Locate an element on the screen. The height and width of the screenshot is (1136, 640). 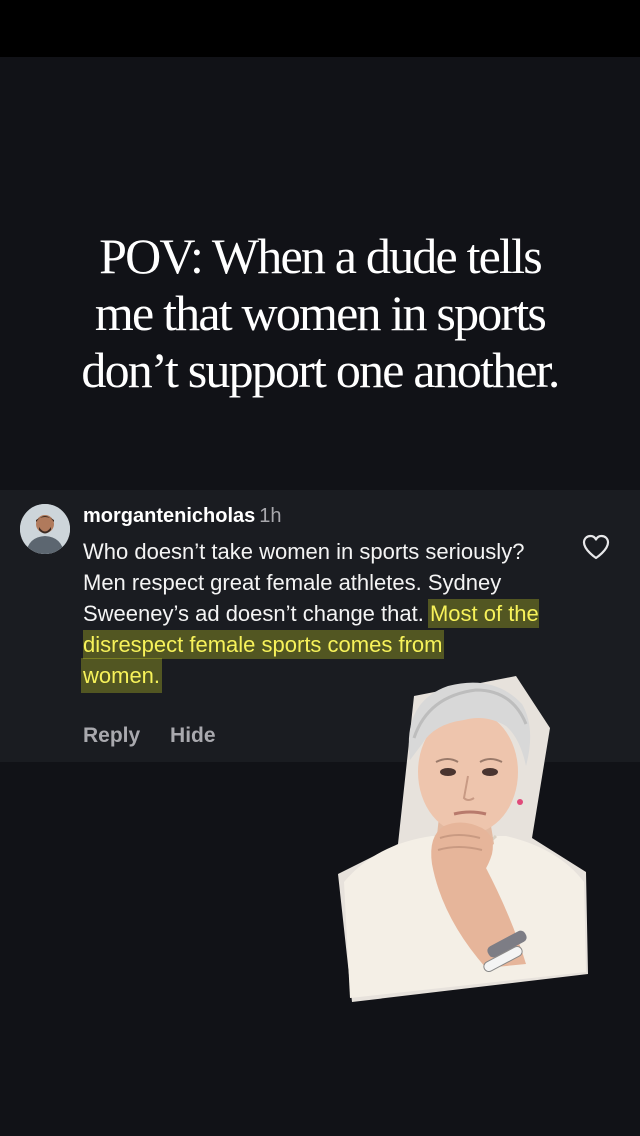
comment-text-highlight-end: women. is located at coordinates (122, 675).